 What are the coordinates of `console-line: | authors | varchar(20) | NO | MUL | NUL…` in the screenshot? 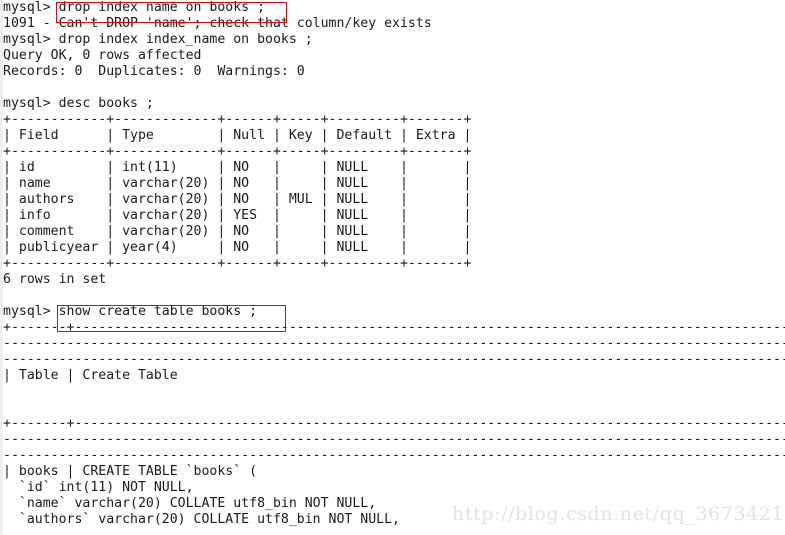 It's located at (237, 199).